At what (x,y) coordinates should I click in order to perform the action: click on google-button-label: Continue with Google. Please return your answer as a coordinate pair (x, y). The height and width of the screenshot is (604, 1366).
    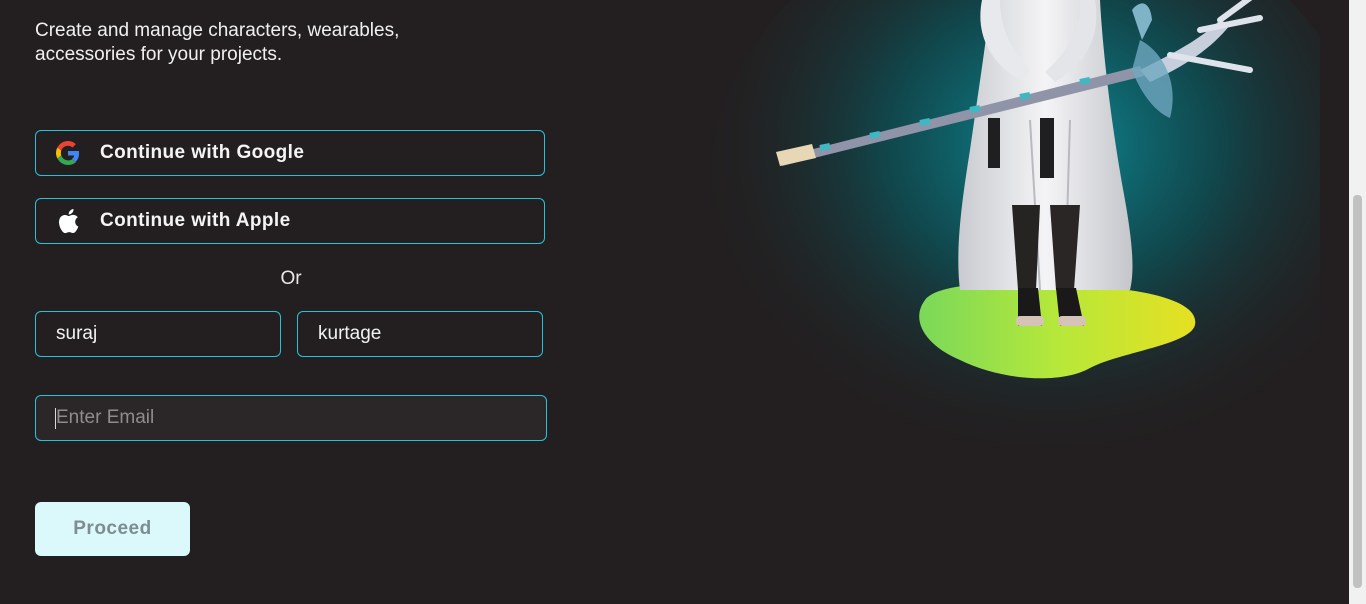
    Looking at the image, I should click on (202, 152).